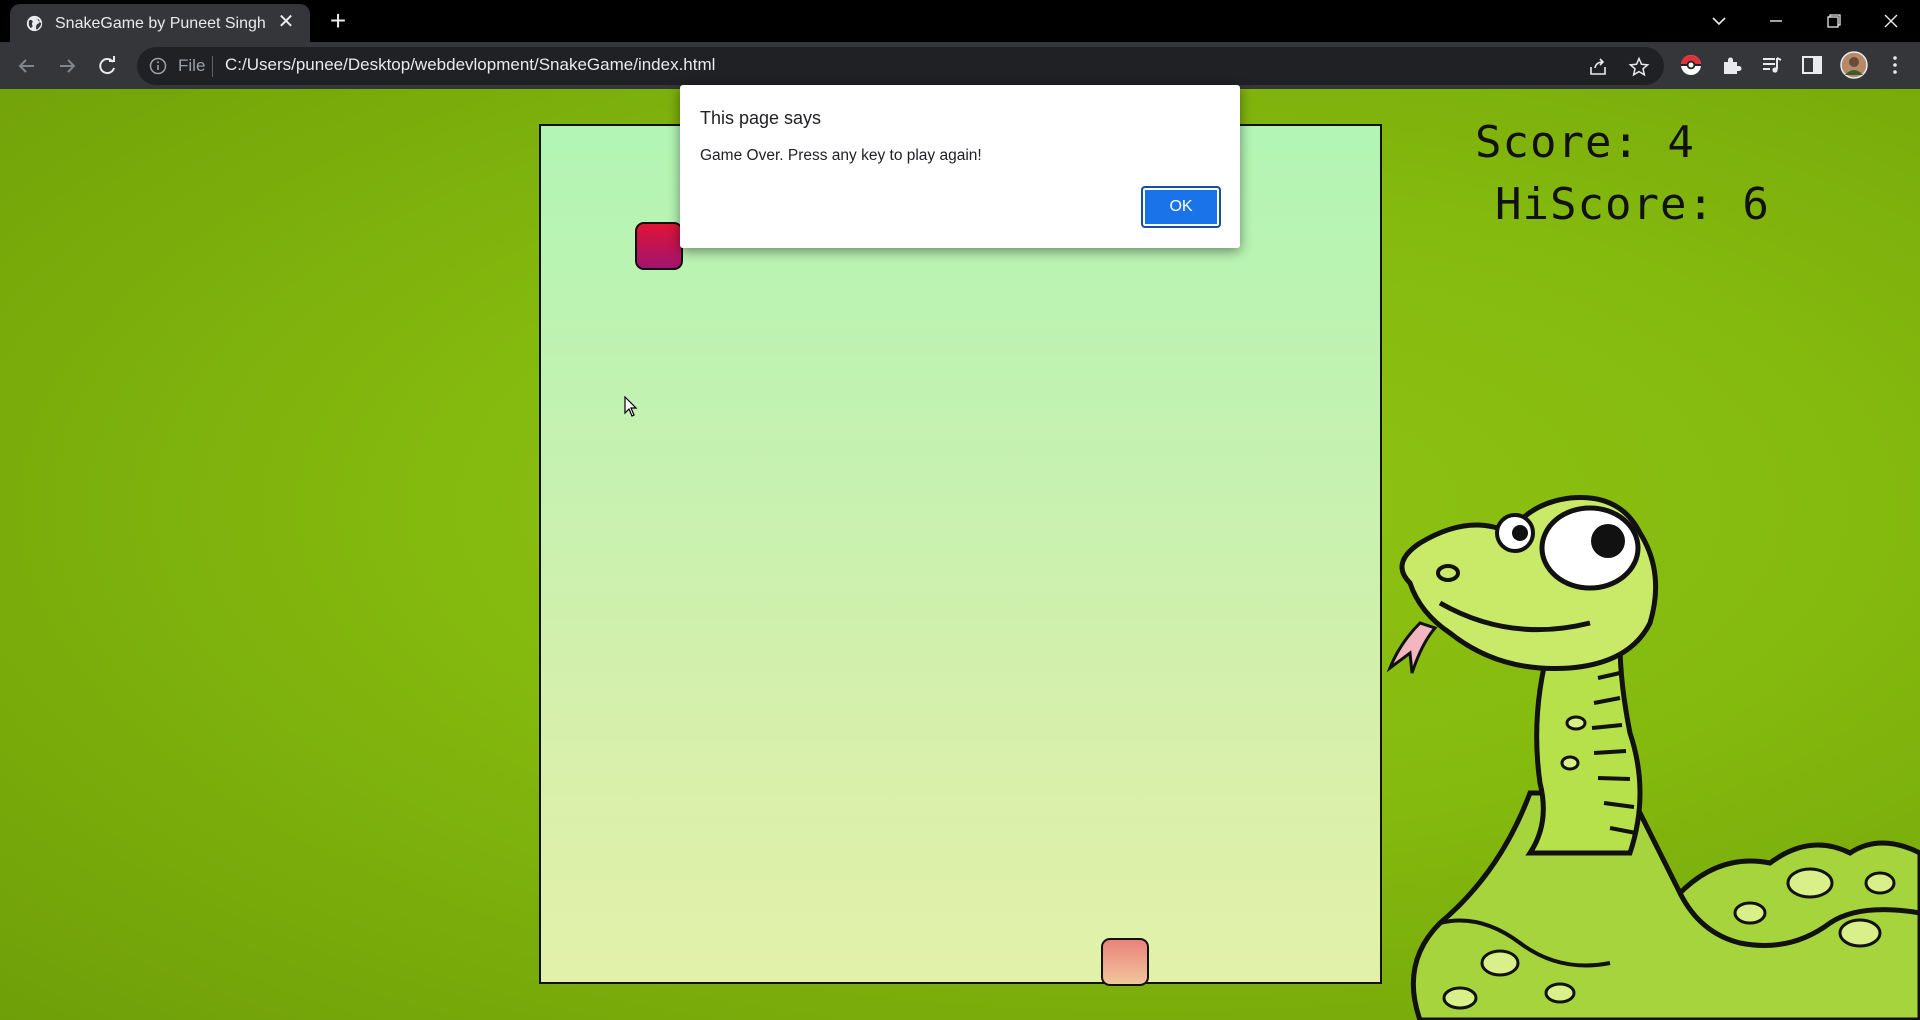 The image size is (1920, 1020). What do you see at coordinates (1891, 21) in the screenshot?
I see `close-window-icon` at bounding box center [1891, 21].